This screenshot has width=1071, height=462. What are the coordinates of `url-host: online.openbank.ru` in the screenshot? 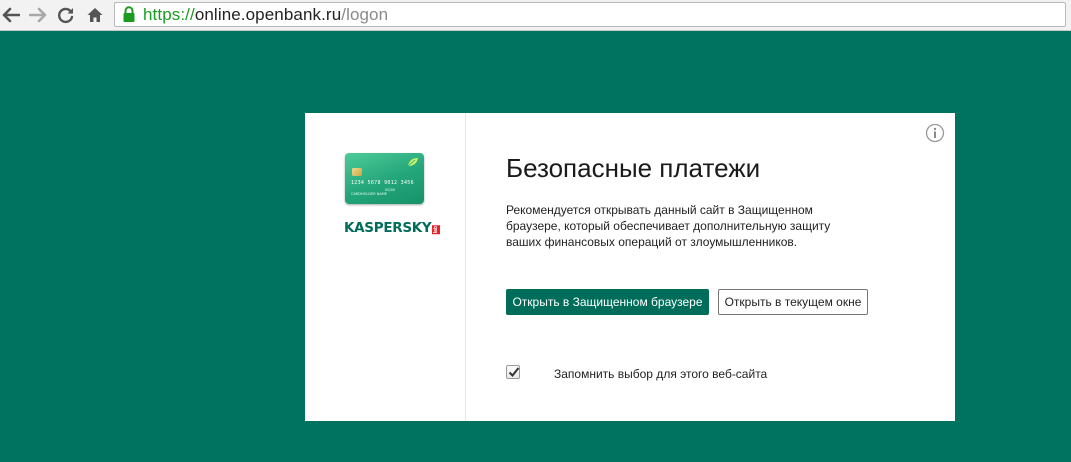 It's located at (268, 14).